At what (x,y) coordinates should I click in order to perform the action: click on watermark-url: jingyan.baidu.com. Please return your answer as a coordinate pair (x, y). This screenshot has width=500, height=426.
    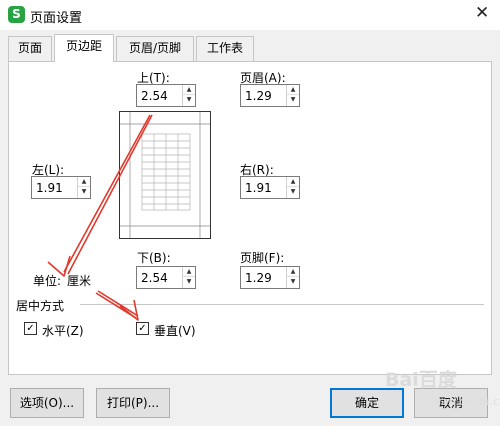
    Looking at the image, I should click on (457, 401).